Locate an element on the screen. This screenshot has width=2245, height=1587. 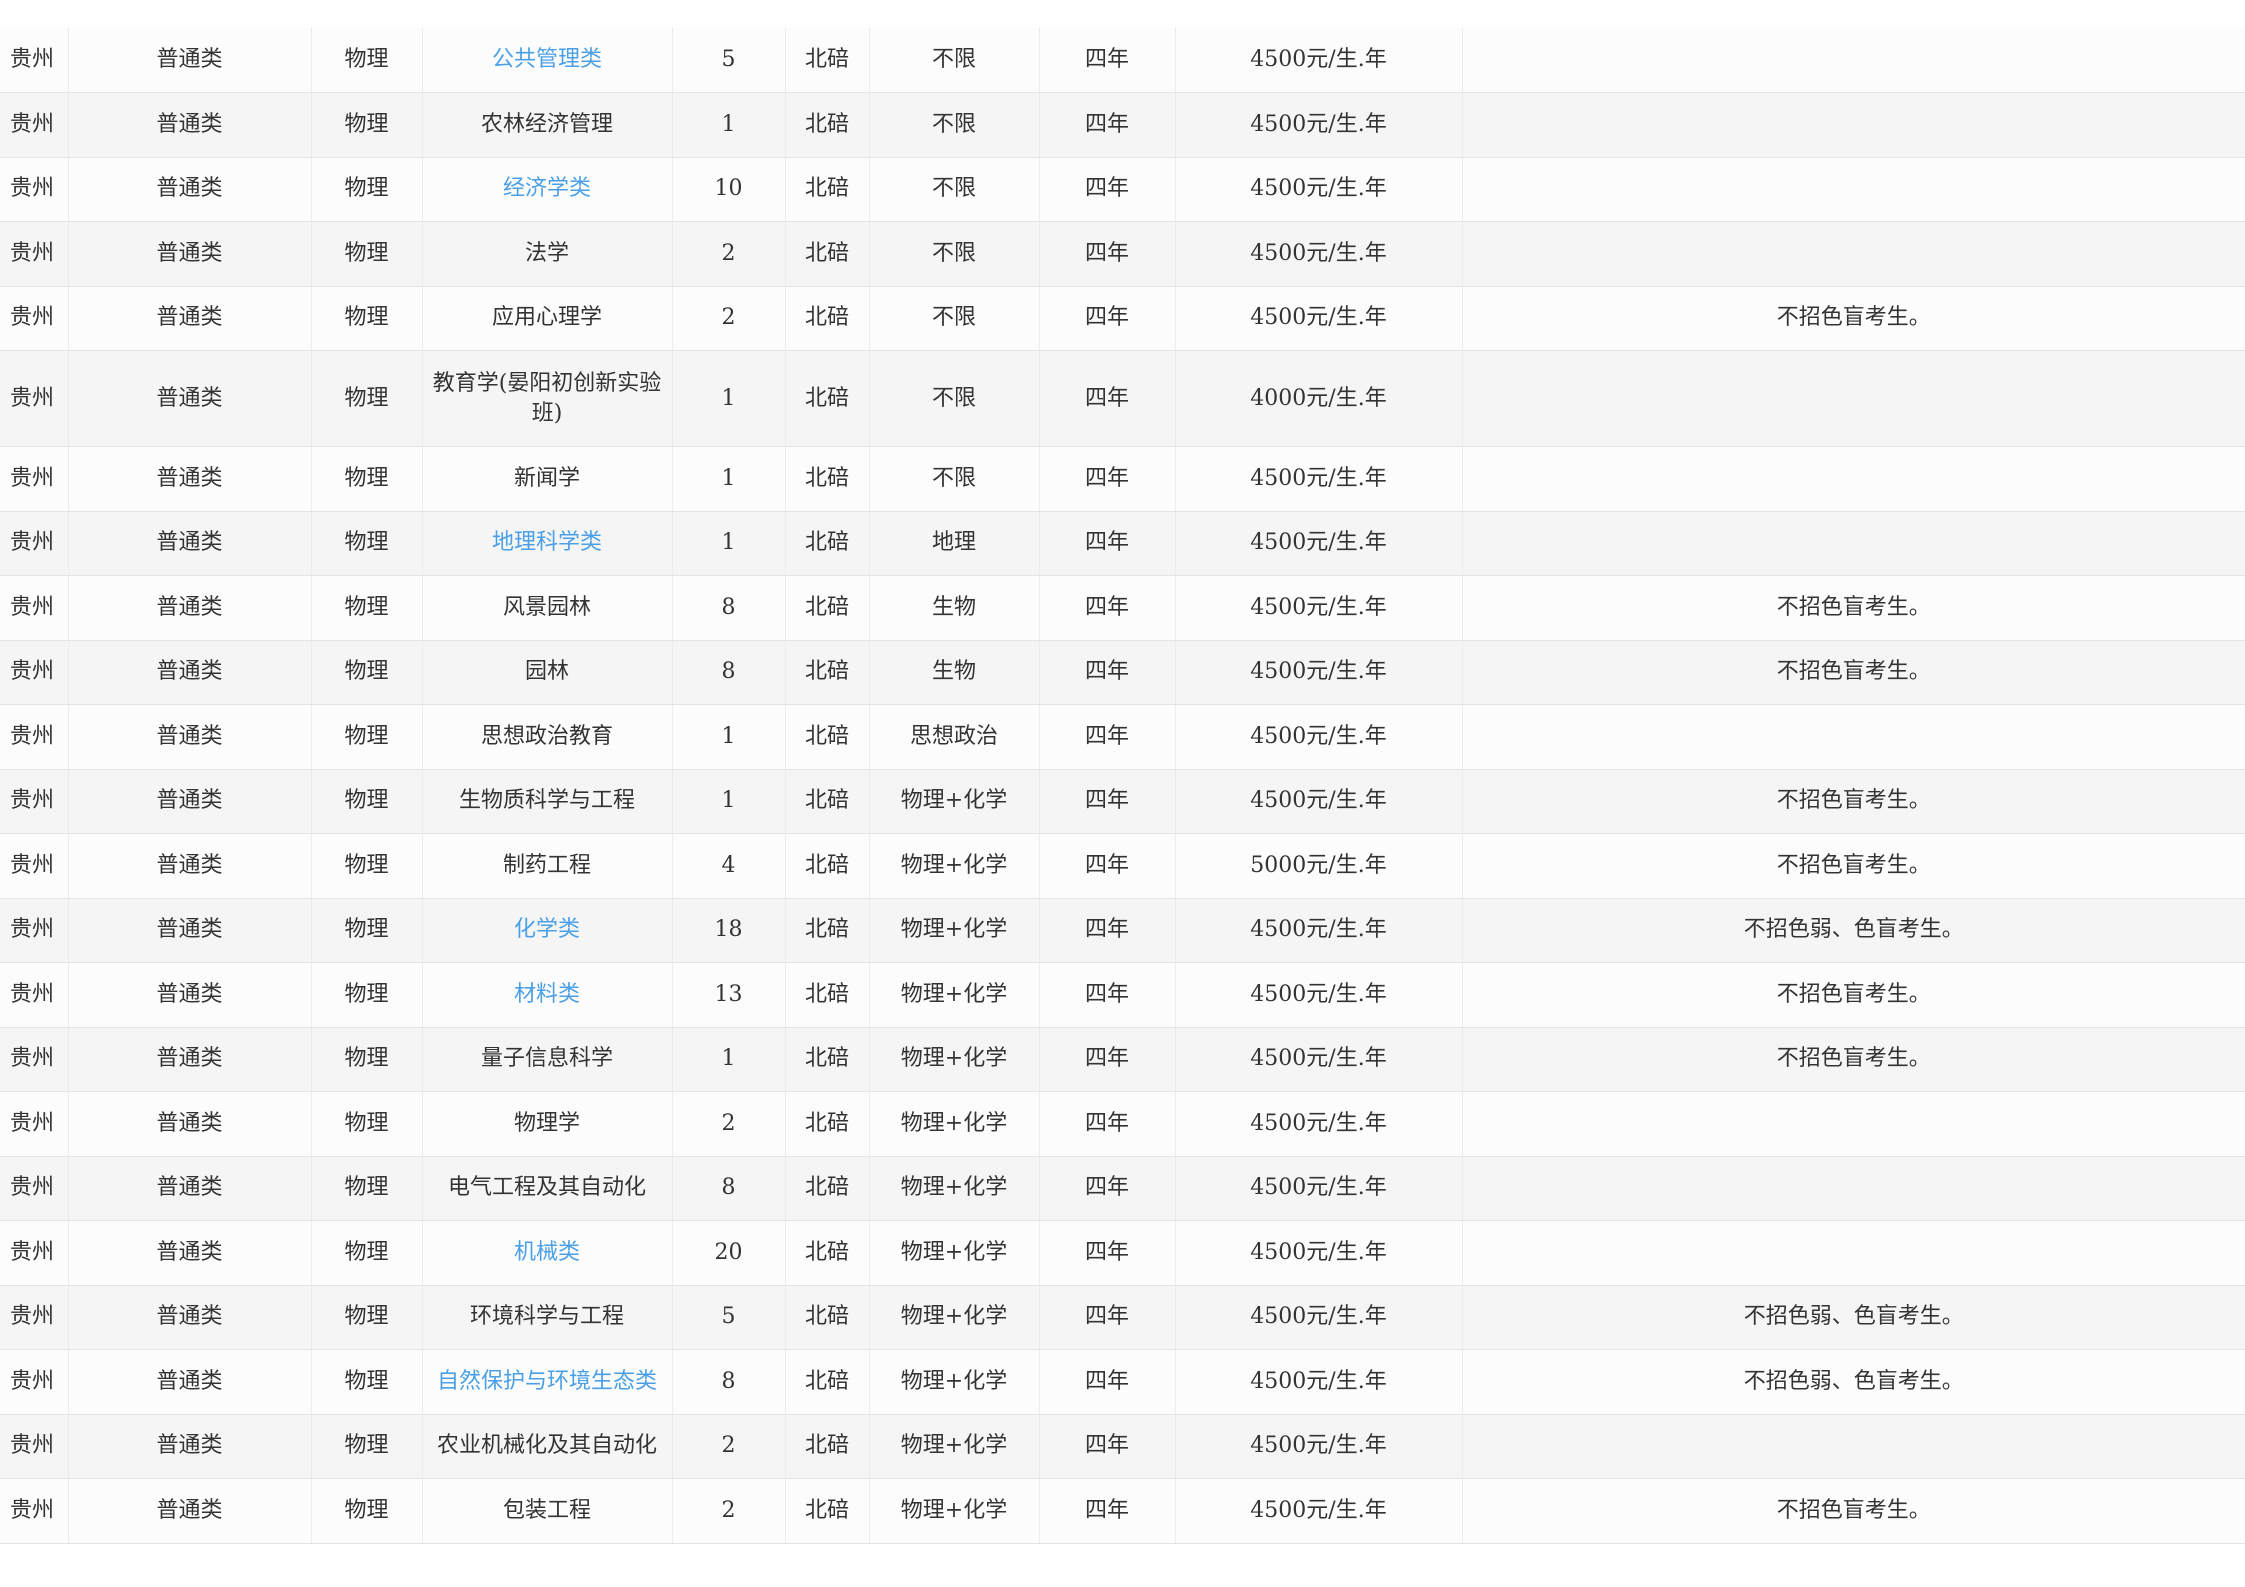
major-cell: 地理科学类 is located at coordinates (547, 543).